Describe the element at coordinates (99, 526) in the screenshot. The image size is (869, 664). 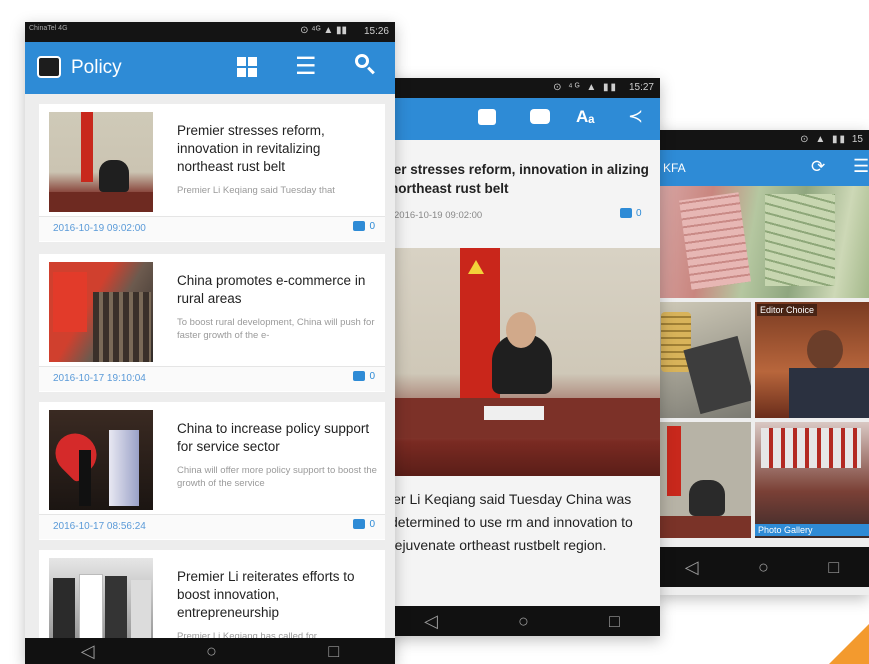
I see `article-date: 2016-10-17 08:56:24` at that location.